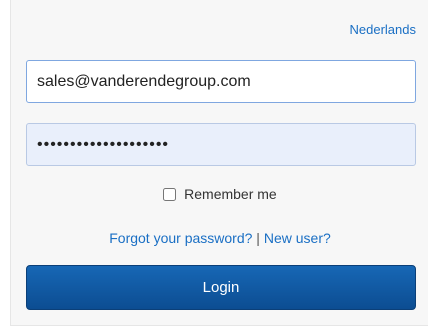 The height and width of the screenshot is (326, 429). Describe the element at coordinates (221, 81) in the screenshot. I see `email-field` at that location.